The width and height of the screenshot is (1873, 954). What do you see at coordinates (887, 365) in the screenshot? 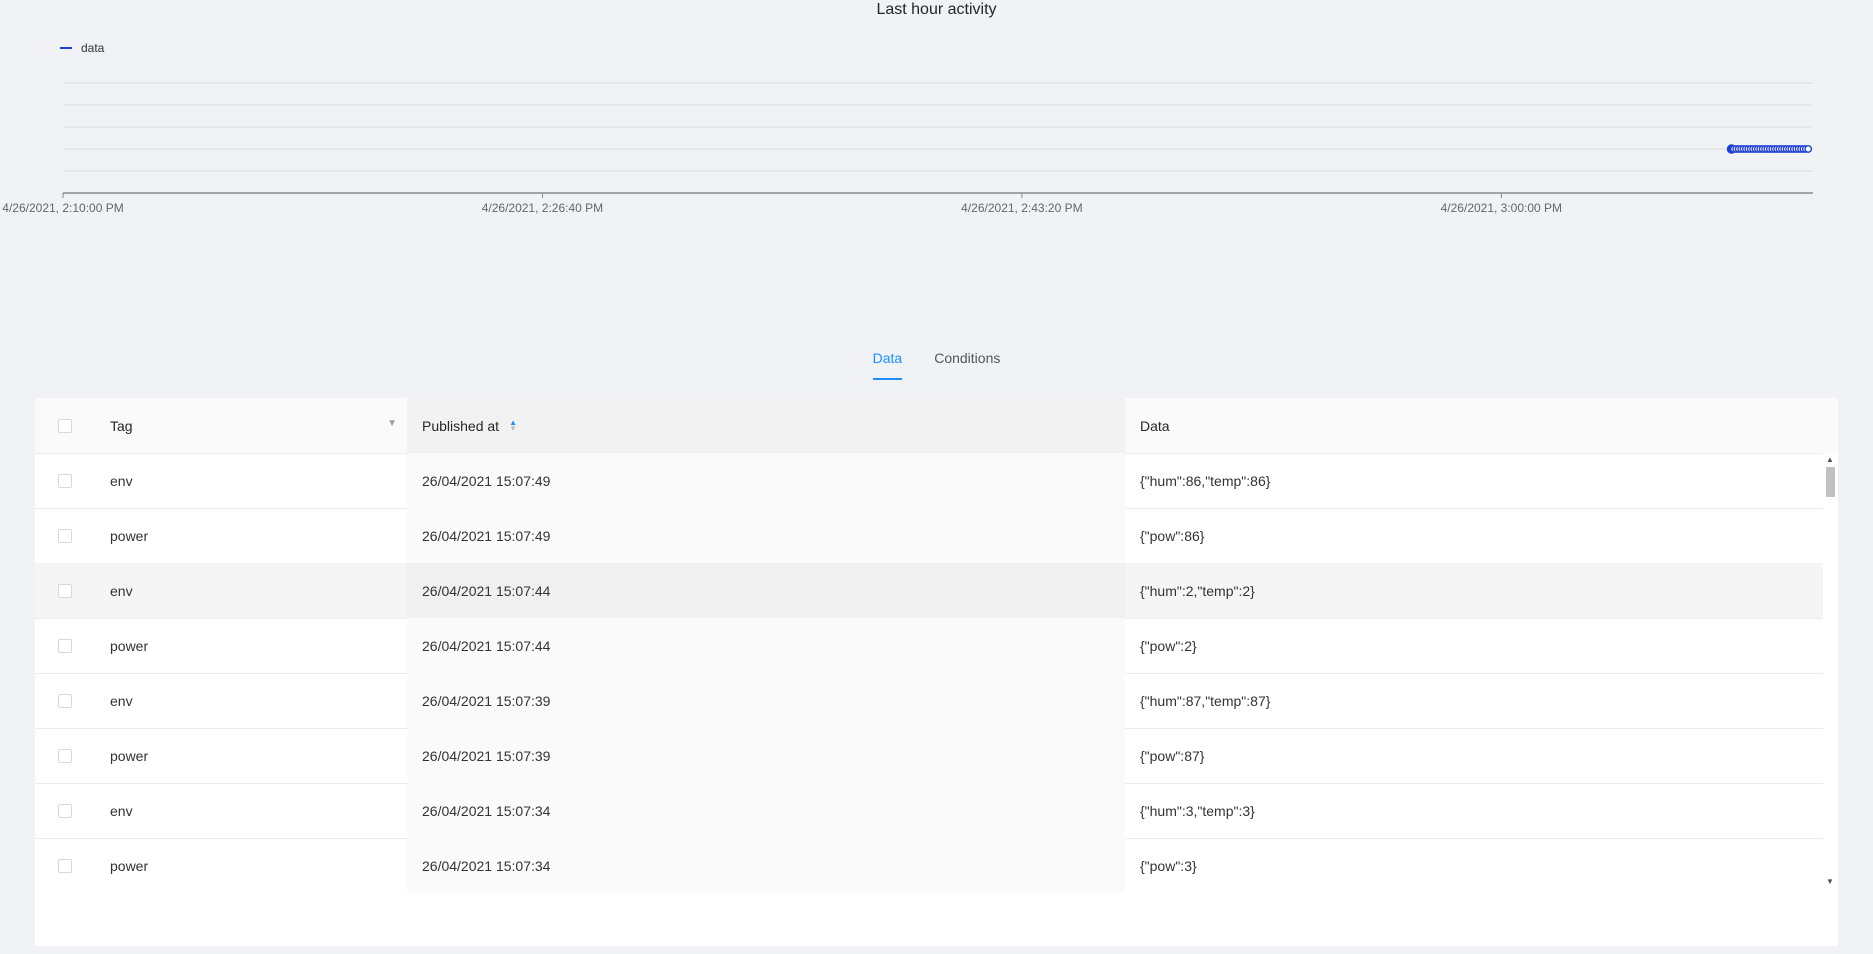
I see `tab-data: Data` at bounding box center [887, 365].